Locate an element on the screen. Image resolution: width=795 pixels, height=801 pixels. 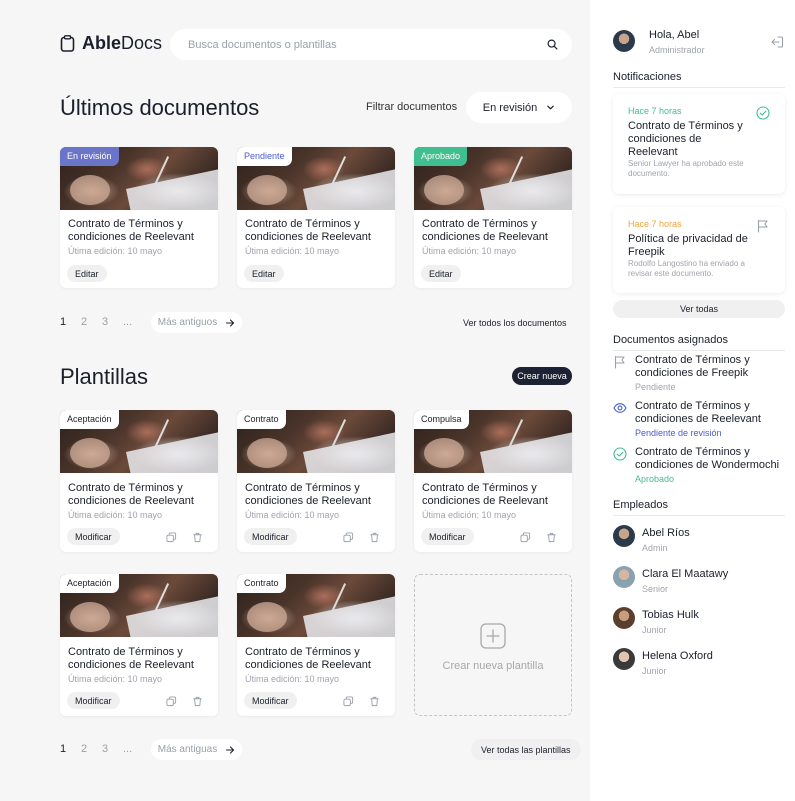
plus-icon is located at coordinates (493, 636).